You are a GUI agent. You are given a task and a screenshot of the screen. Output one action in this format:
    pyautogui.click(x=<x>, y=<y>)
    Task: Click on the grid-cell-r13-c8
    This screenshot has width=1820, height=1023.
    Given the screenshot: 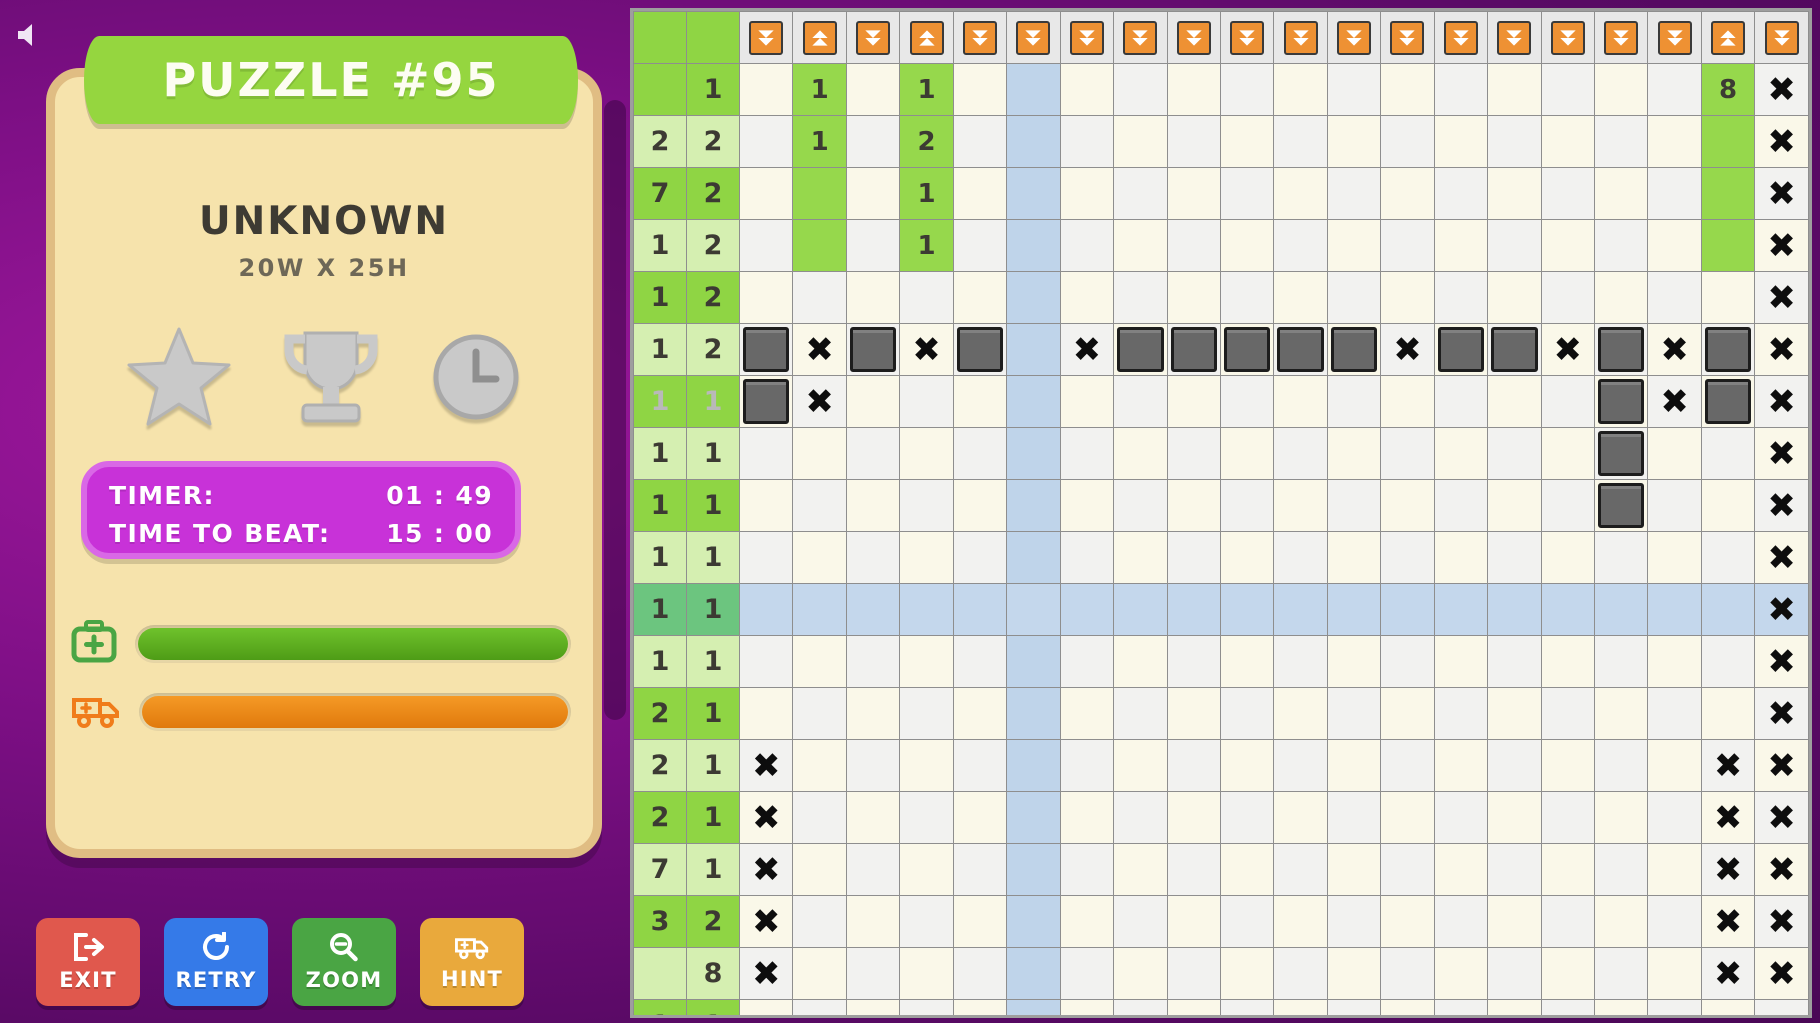 What is the action you would take?
    pyautogui.click(x=1140, y=713)
    